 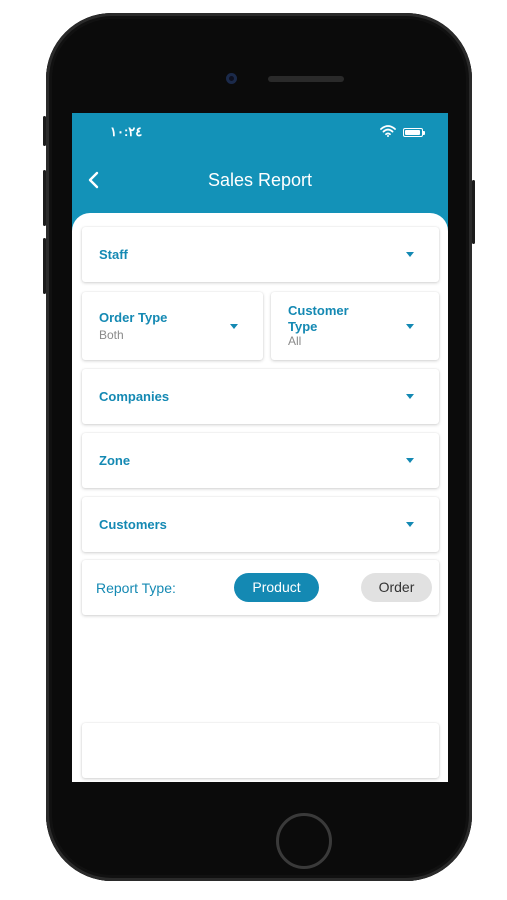 I want to click on page-title: Sales Report, so click(x=260, y=180).